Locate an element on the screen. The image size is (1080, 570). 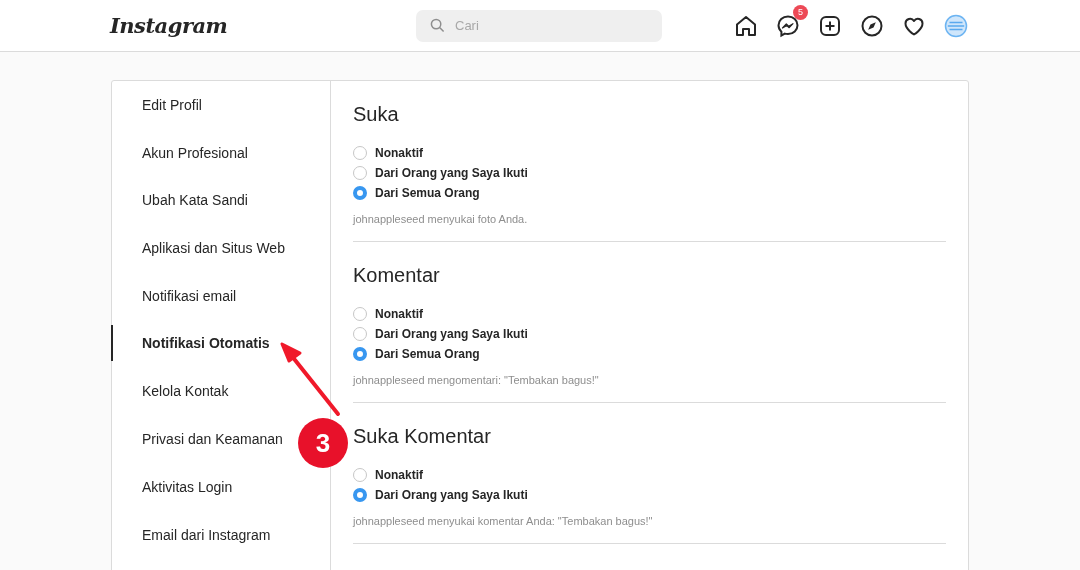
example-text: johnappleseed mengomentari: "Tembakan bagus!" is located at coordinates (476, 380).